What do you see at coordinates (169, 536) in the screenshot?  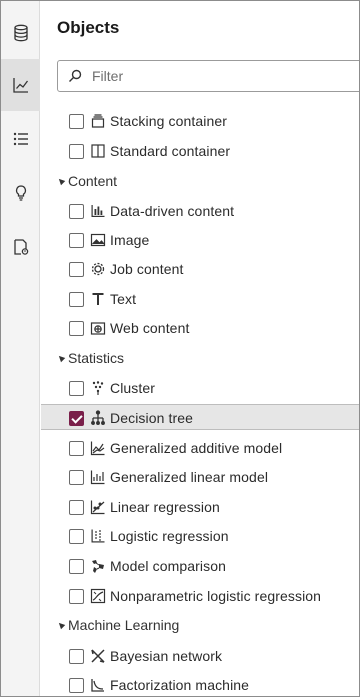 I see `item-label: Logistic regression` at bounding box center [169, 536].